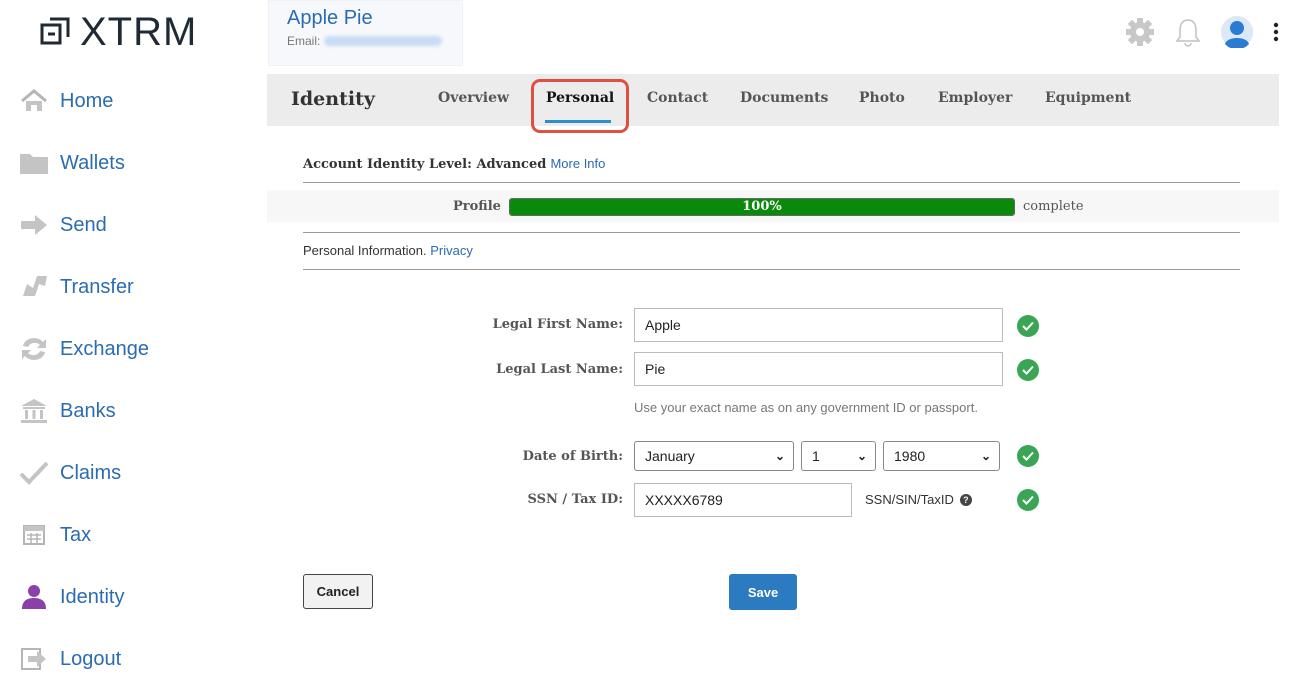  What do you see at coordinates (92, 162) in the screenshot?
I see `sidebar-item-label: Wallets` at bounding box center [92, 162].